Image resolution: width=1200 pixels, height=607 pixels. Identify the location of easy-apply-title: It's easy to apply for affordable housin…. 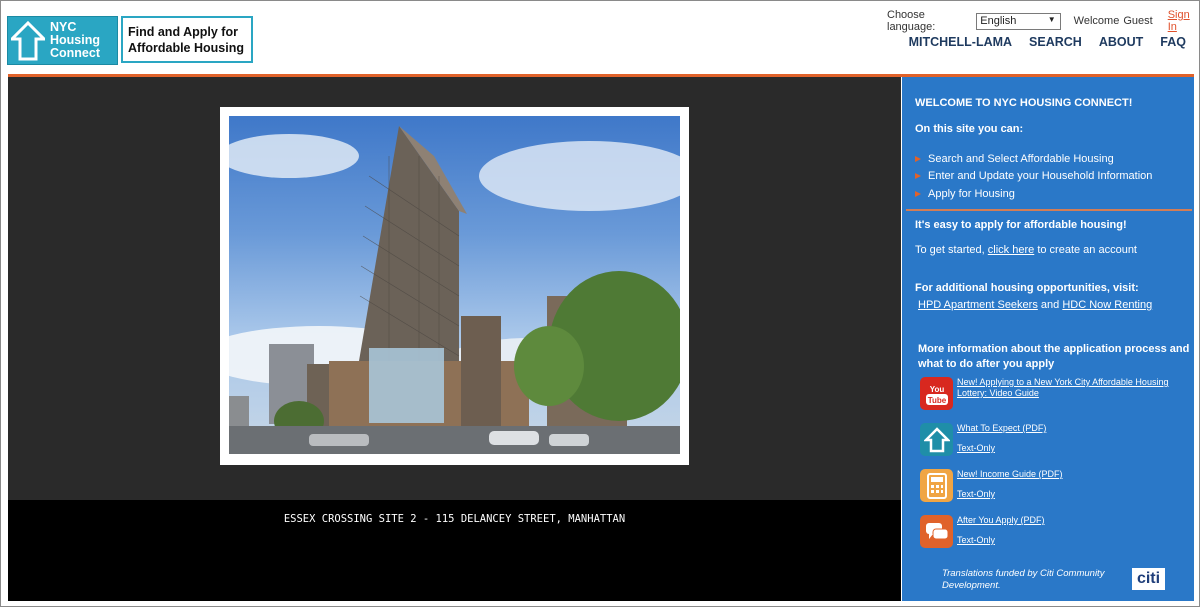
(1021, 225).